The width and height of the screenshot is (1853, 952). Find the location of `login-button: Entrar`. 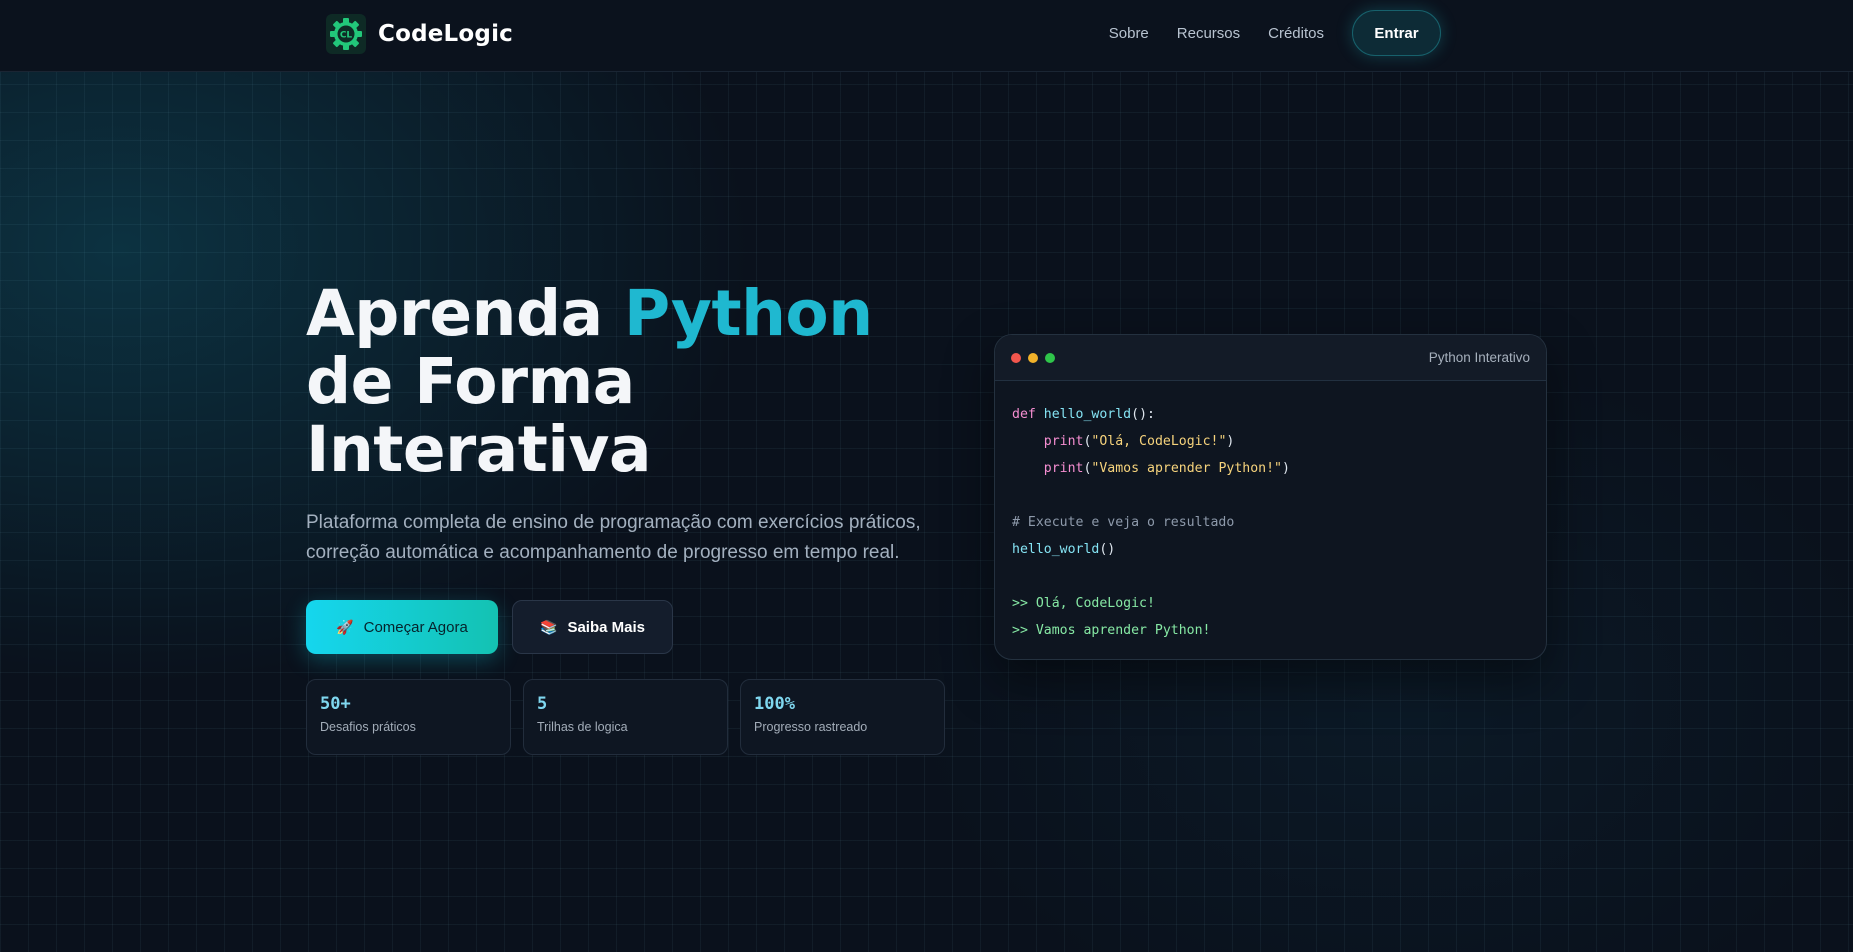

login-button: Entrar is located at coordinates (1396, 33).